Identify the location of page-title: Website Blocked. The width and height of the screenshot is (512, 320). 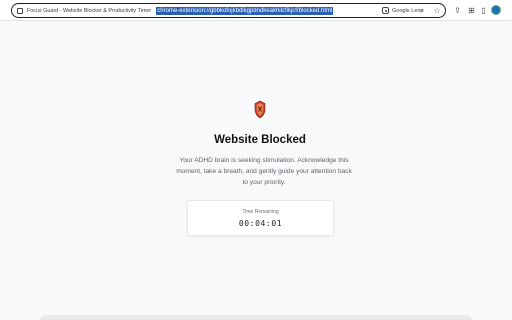
(260, 140).